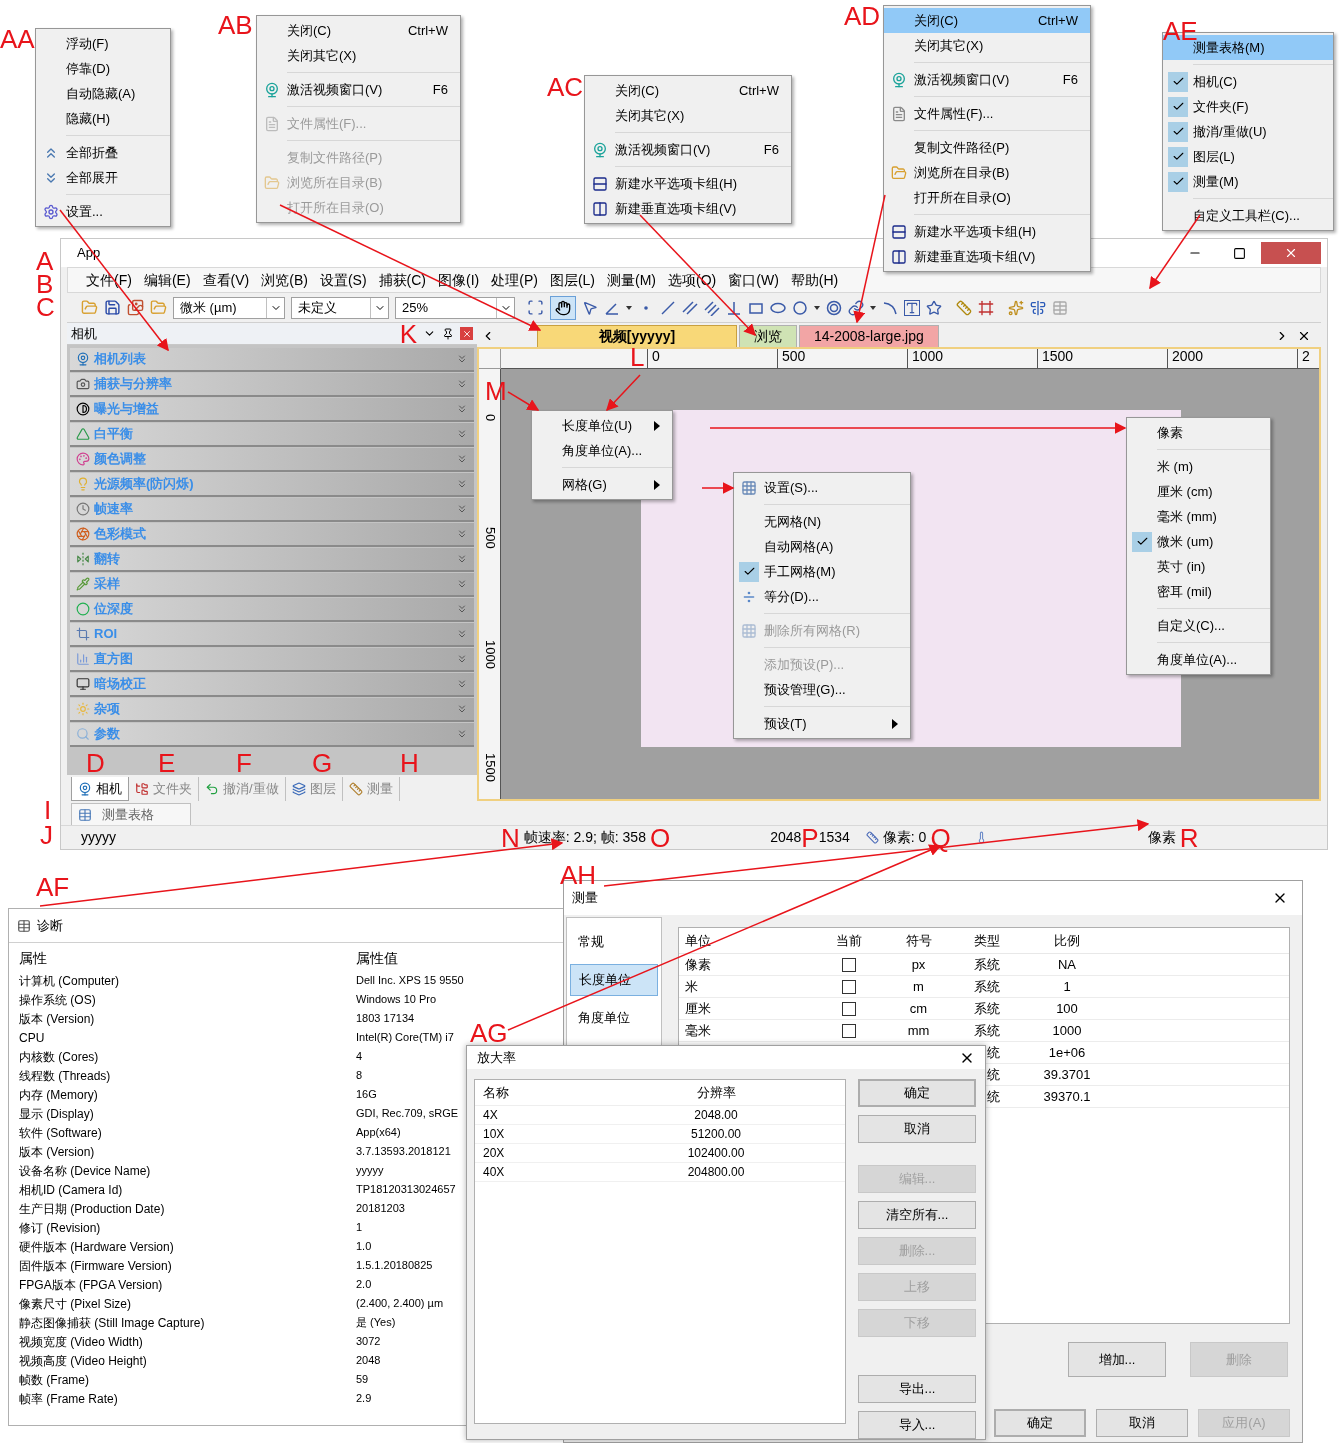 This screenshot has height=1443, width=1343. I want to click on ruler-icon, so click(964, 307).